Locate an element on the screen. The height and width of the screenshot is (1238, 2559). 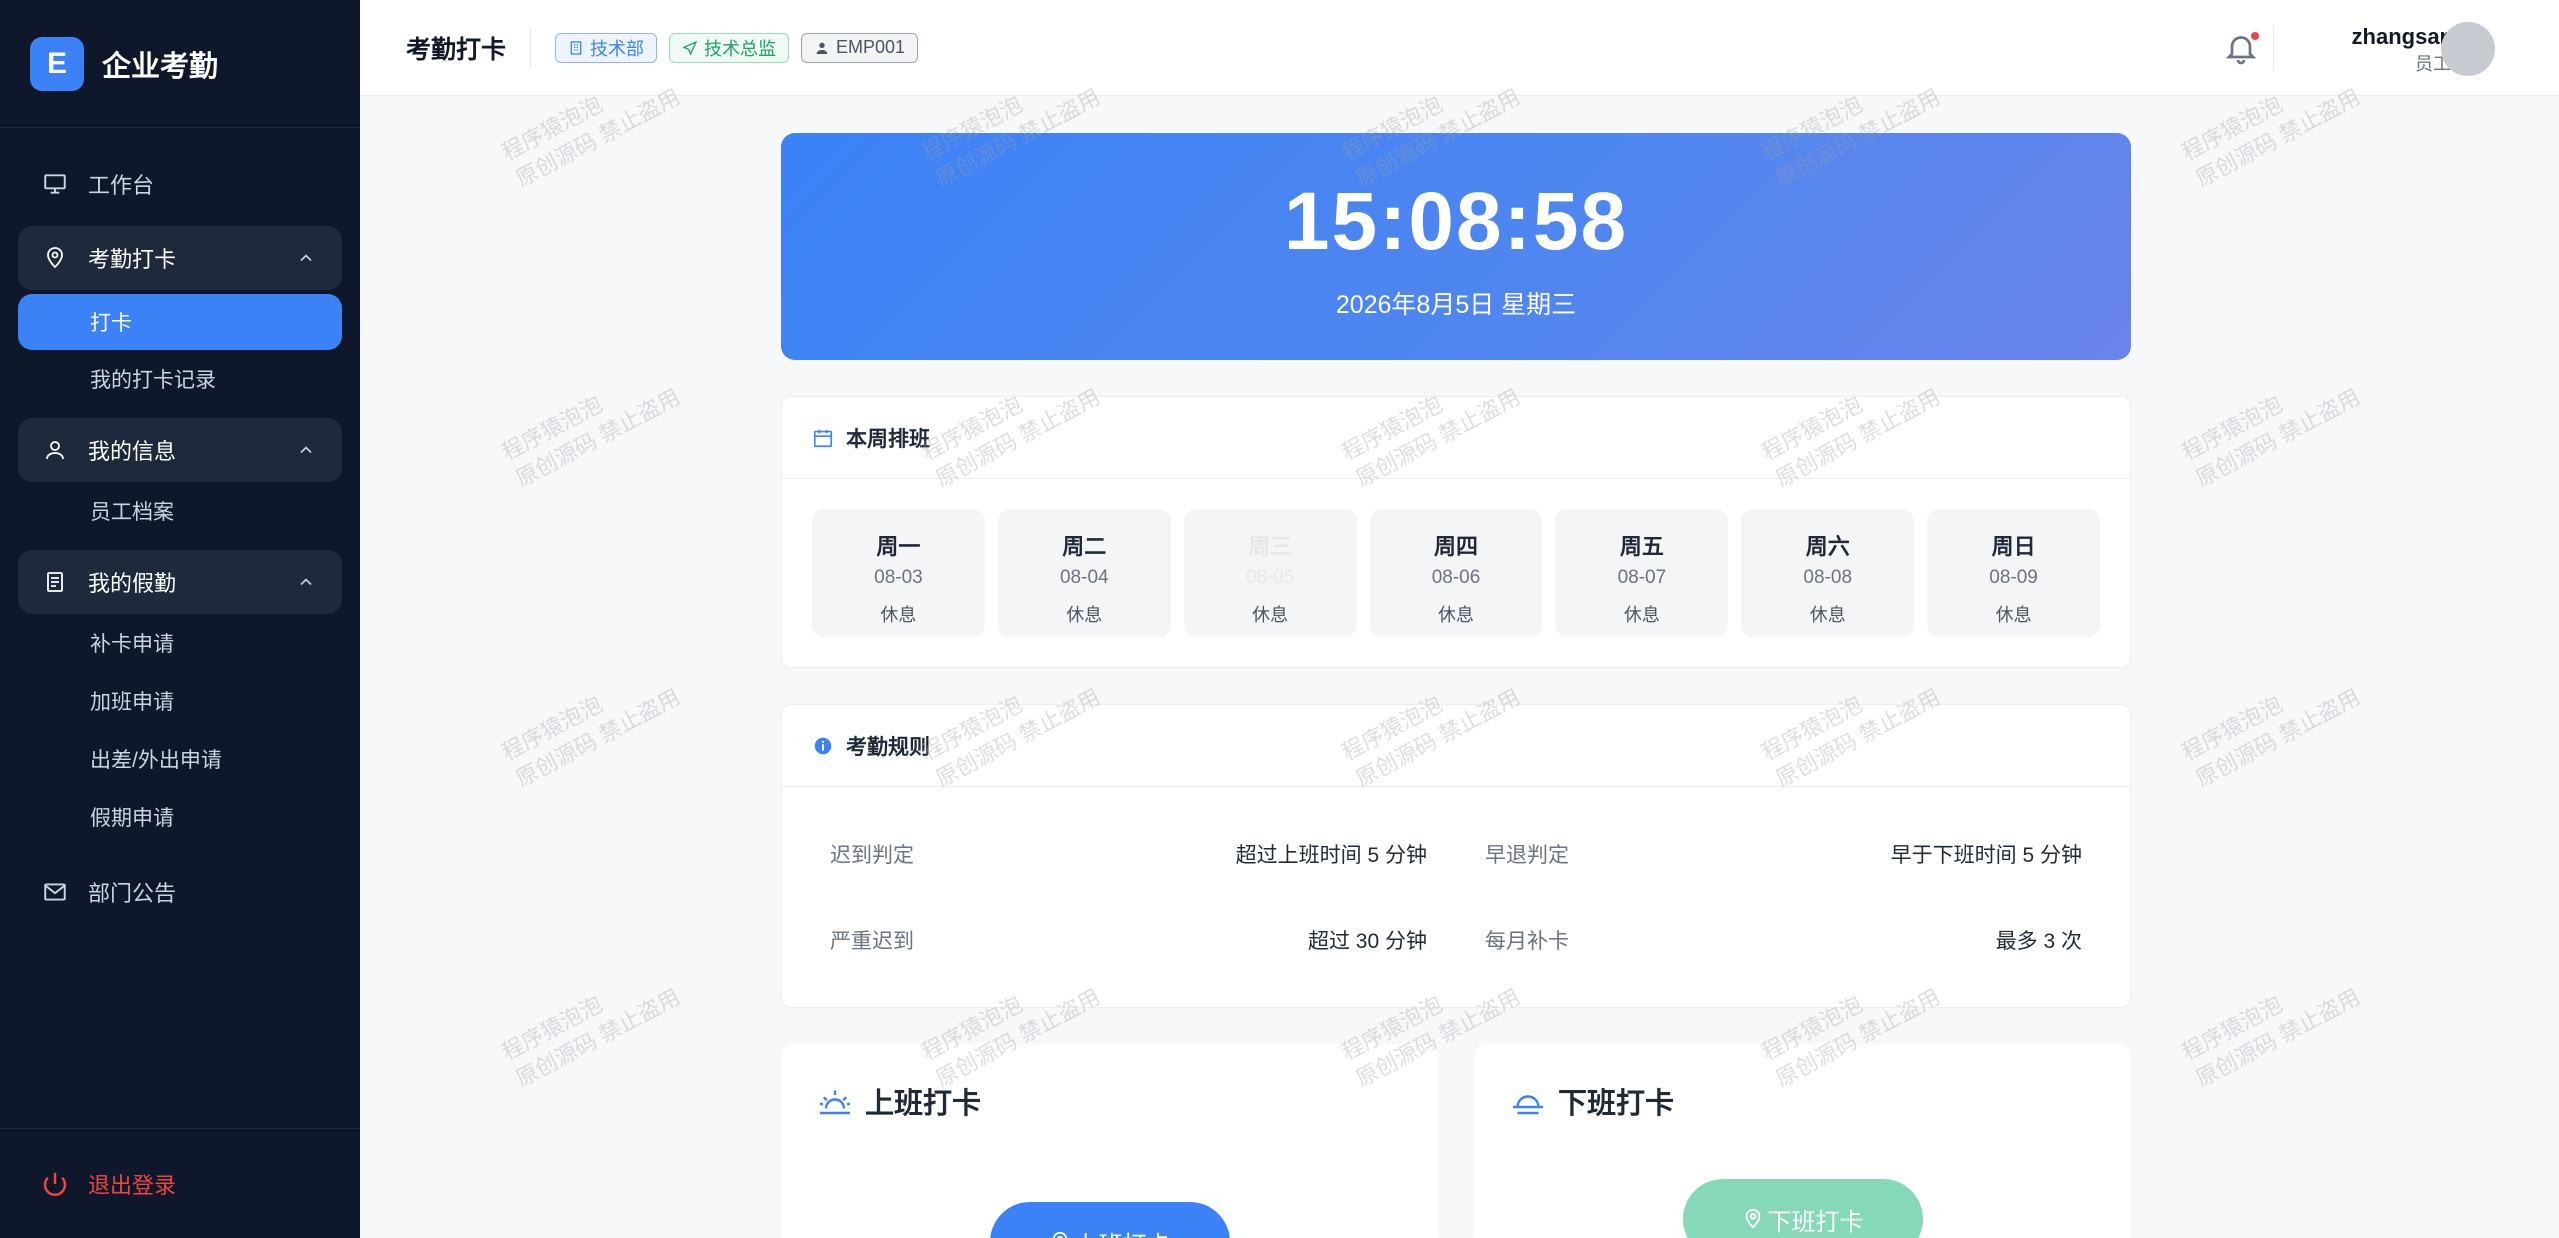
brand: E 企业考勤 is located at coordinates (180, 64).